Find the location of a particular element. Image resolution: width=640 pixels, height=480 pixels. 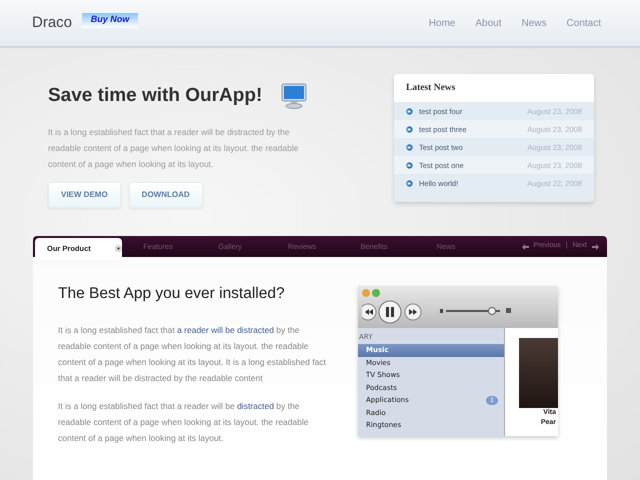

text-link: a reader will be distracted is located at coordinates (225, 329).